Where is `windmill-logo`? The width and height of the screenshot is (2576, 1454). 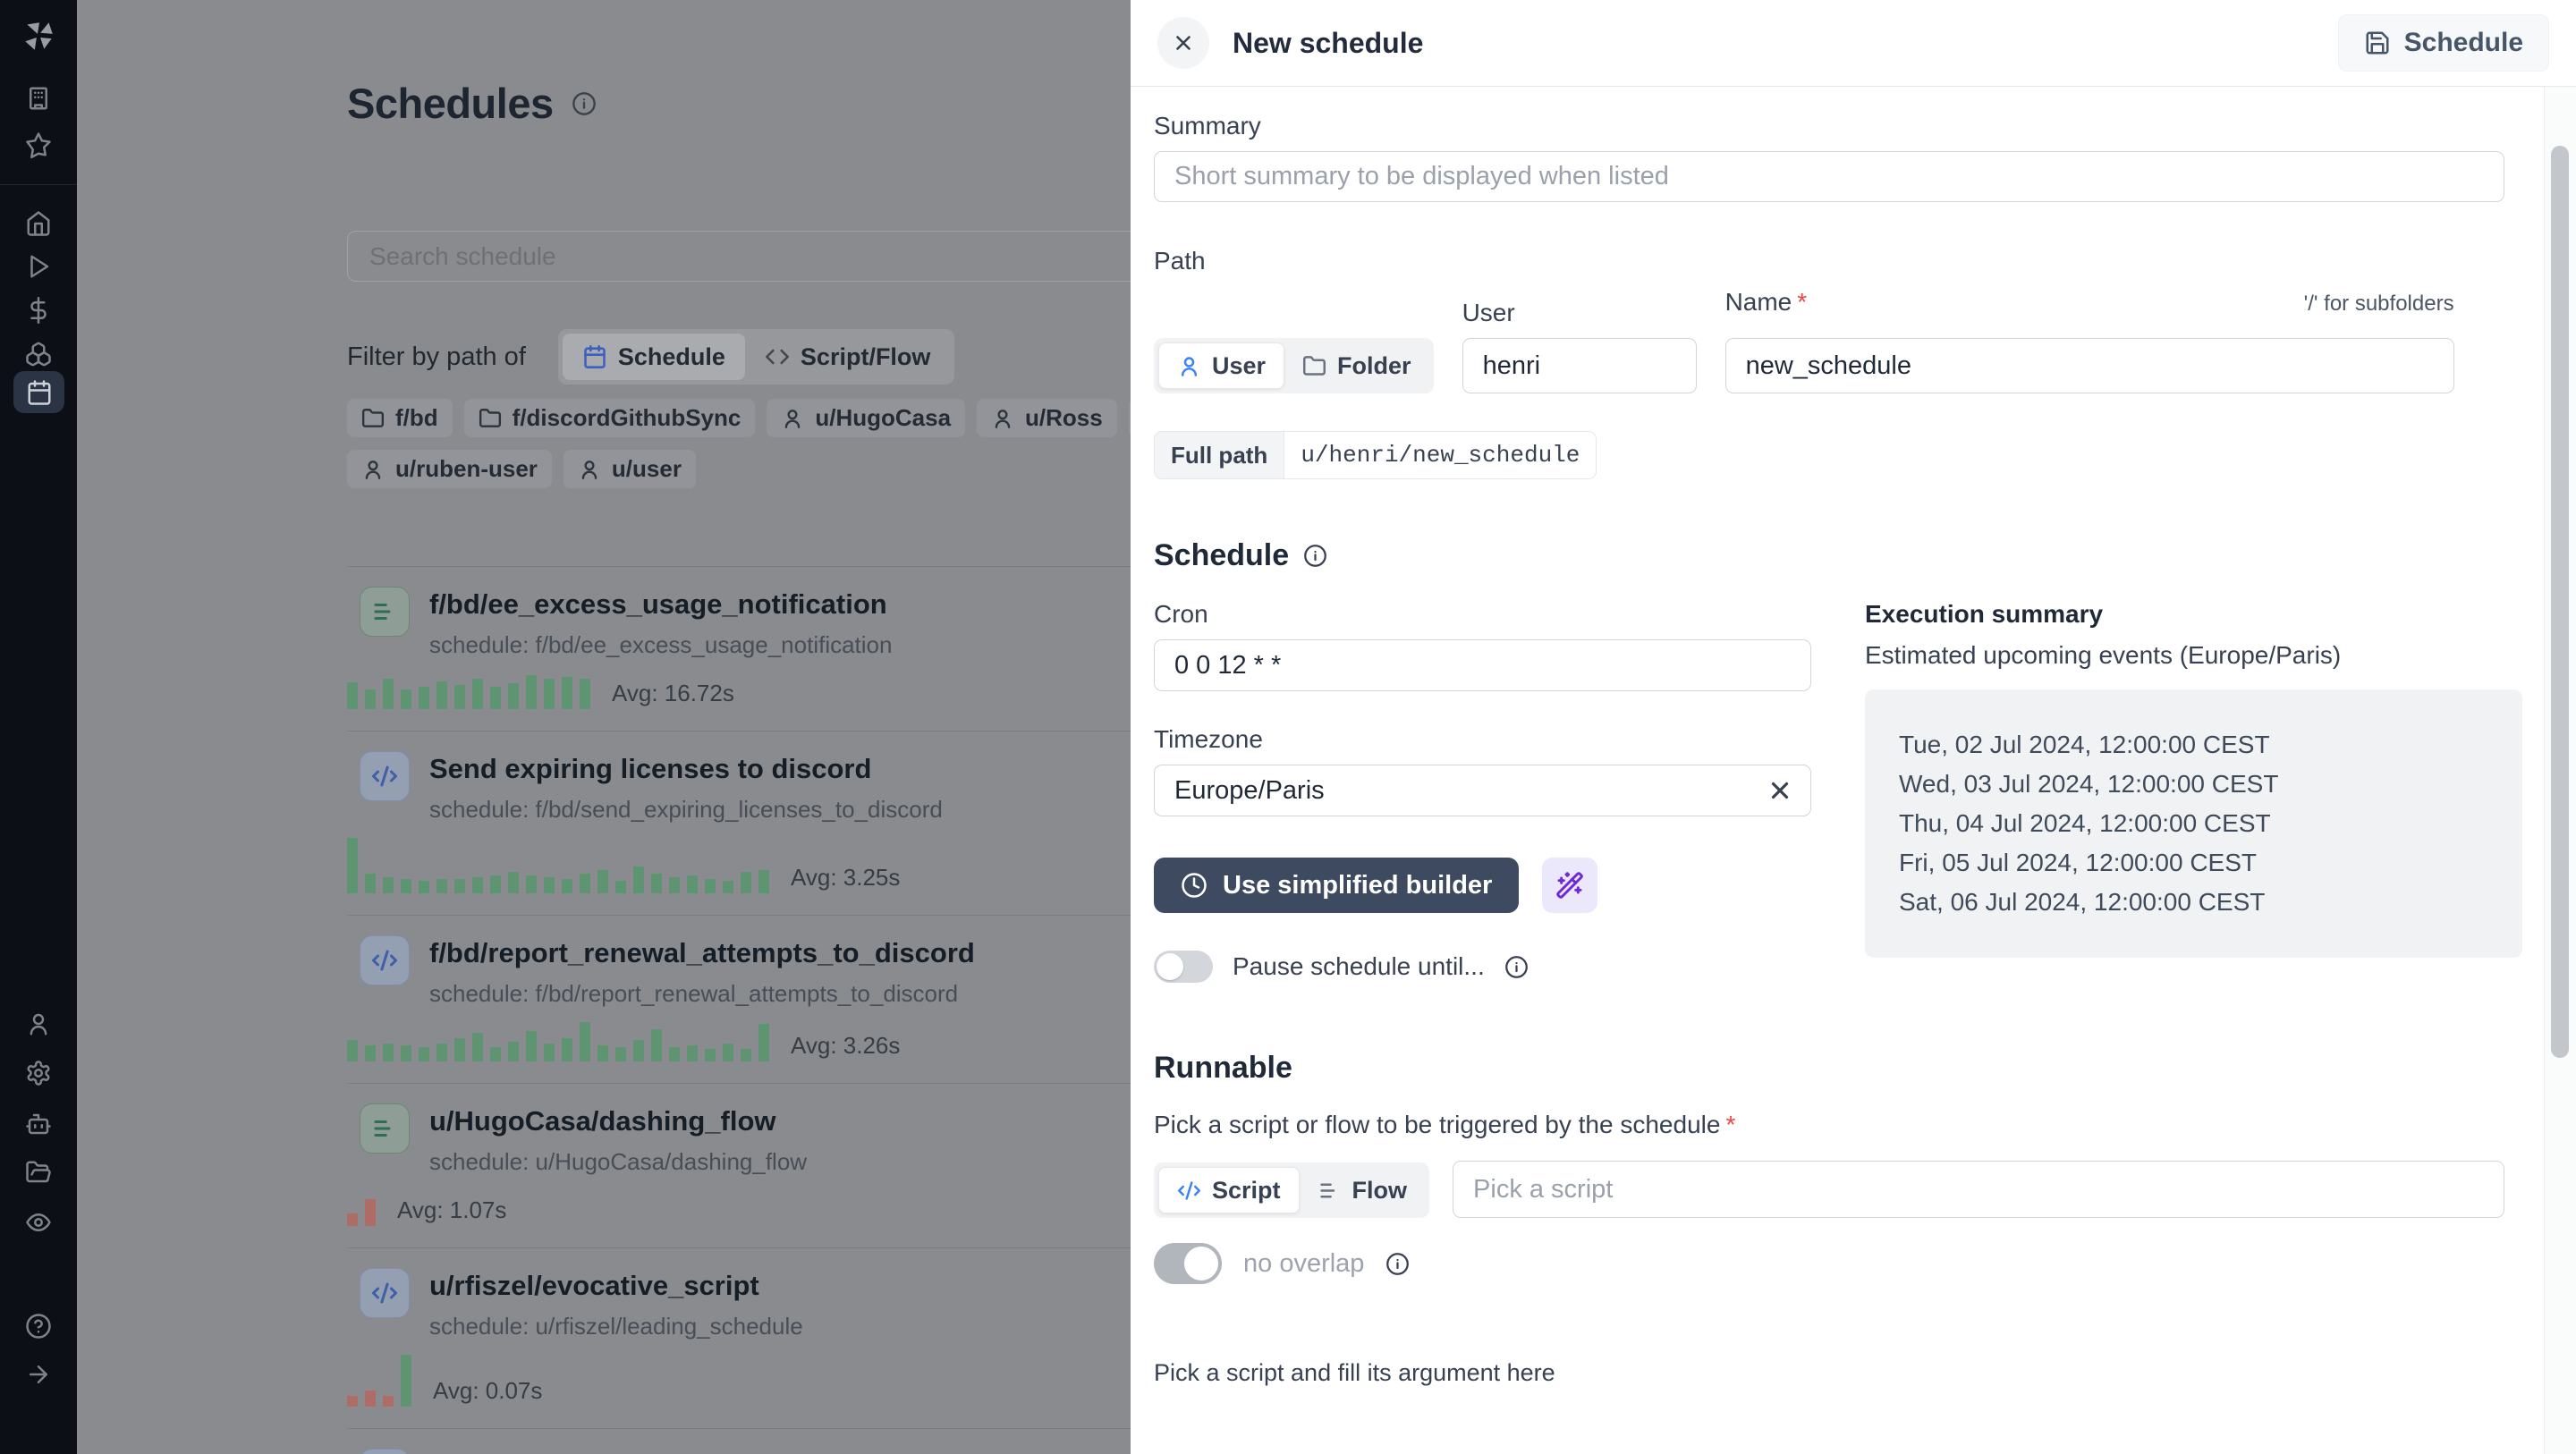 windmill-logo is located at coordinates (38, 37).